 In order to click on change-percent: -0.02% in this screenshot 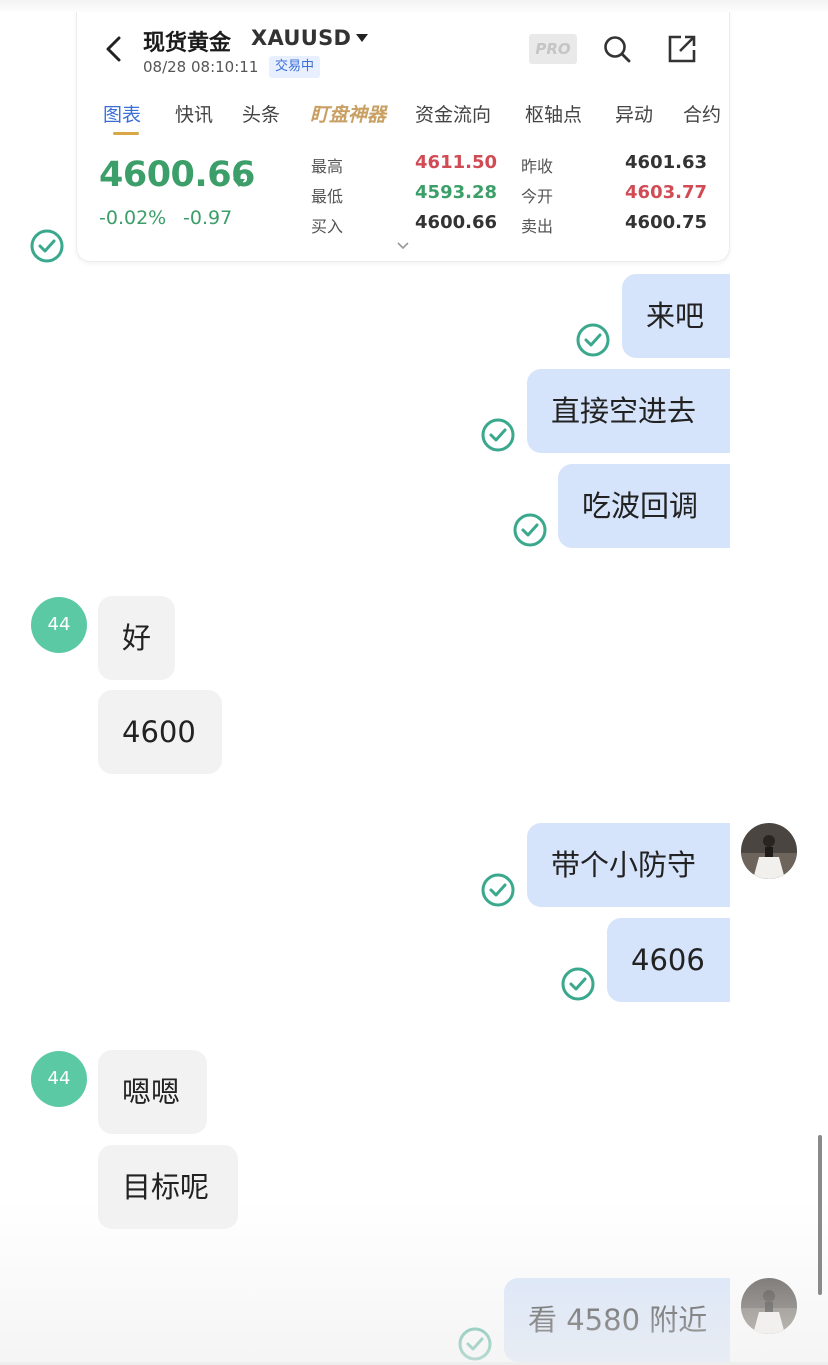, I will do `click(133, 218)`.